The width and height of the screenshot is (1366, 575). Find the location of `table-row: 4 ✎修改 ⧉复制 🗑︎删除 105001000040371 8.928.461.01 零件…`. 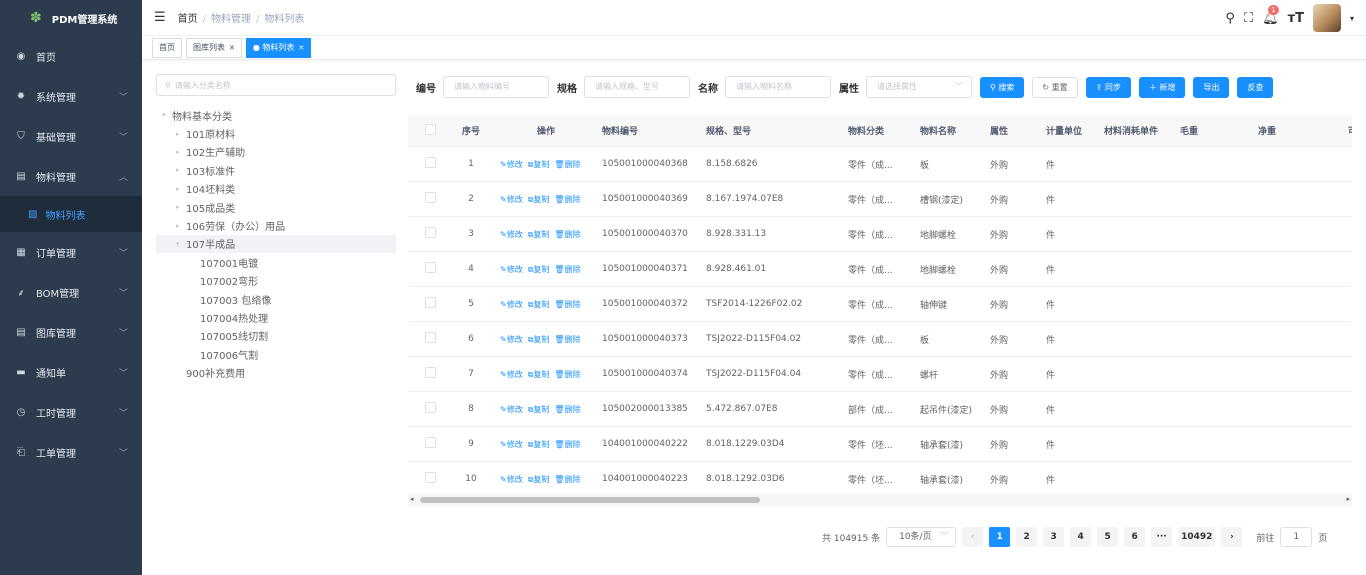

table-row: 4 ✎修改 ⧉复制 🗑︎删除 105001000040371 8.928.461.01 零件… is located at coordinates (880, 269).